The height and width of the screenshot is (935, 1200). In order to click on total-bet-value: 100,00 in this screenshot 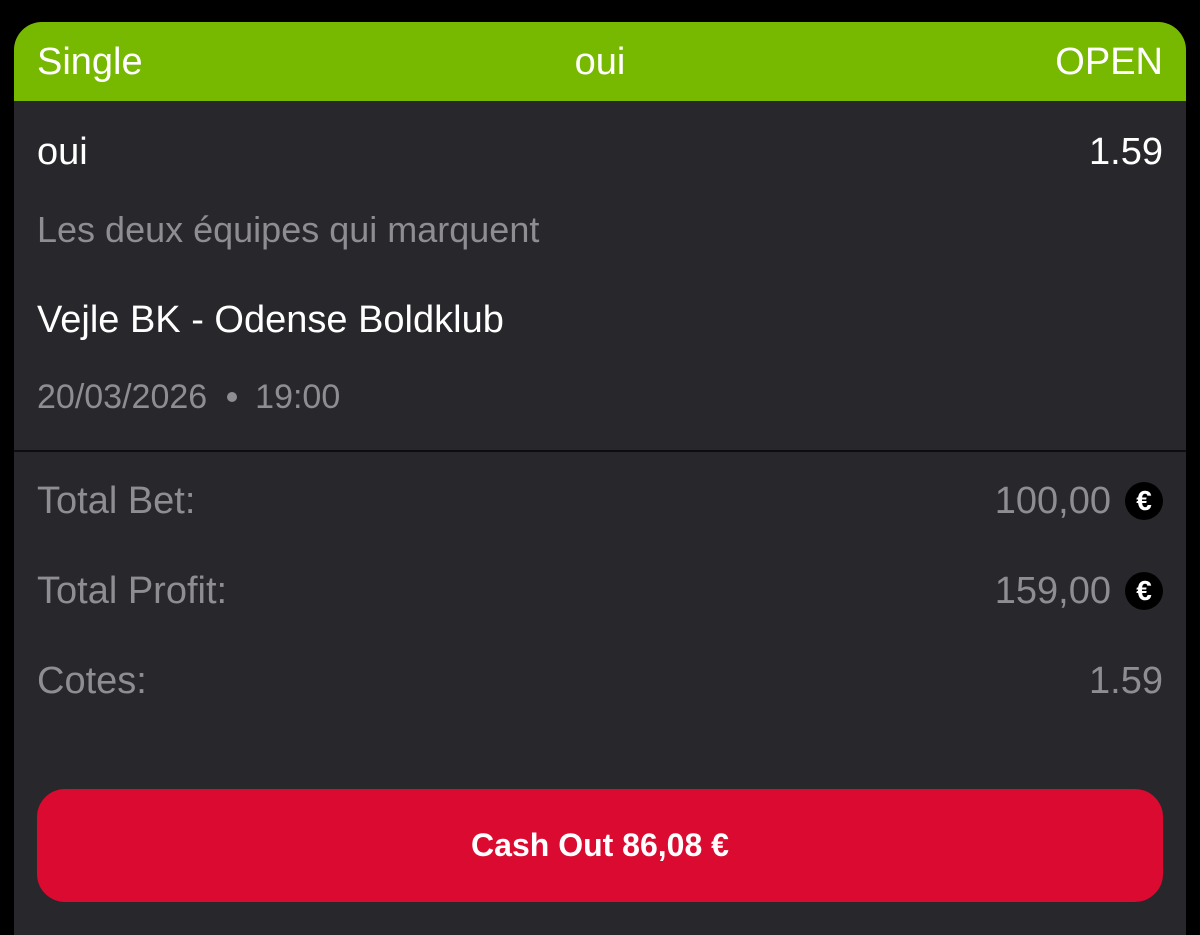, I will do `click(1052, 501)`.